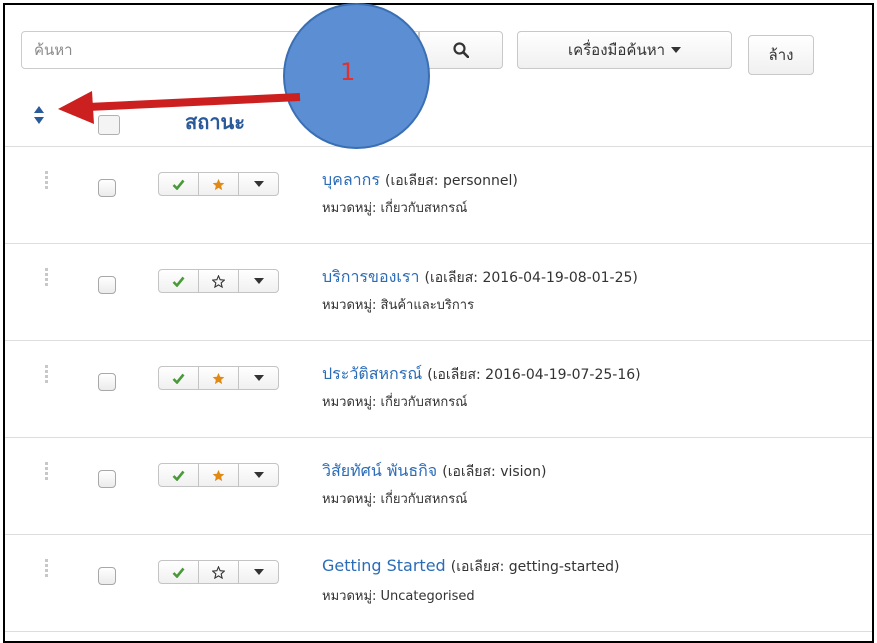 The width and height of the screenshot is (877, 643). What do you see at coordinates (384, 565) in the screenshot?
I see `article-title-link: Getting Started` at bounding box center [384, 565].